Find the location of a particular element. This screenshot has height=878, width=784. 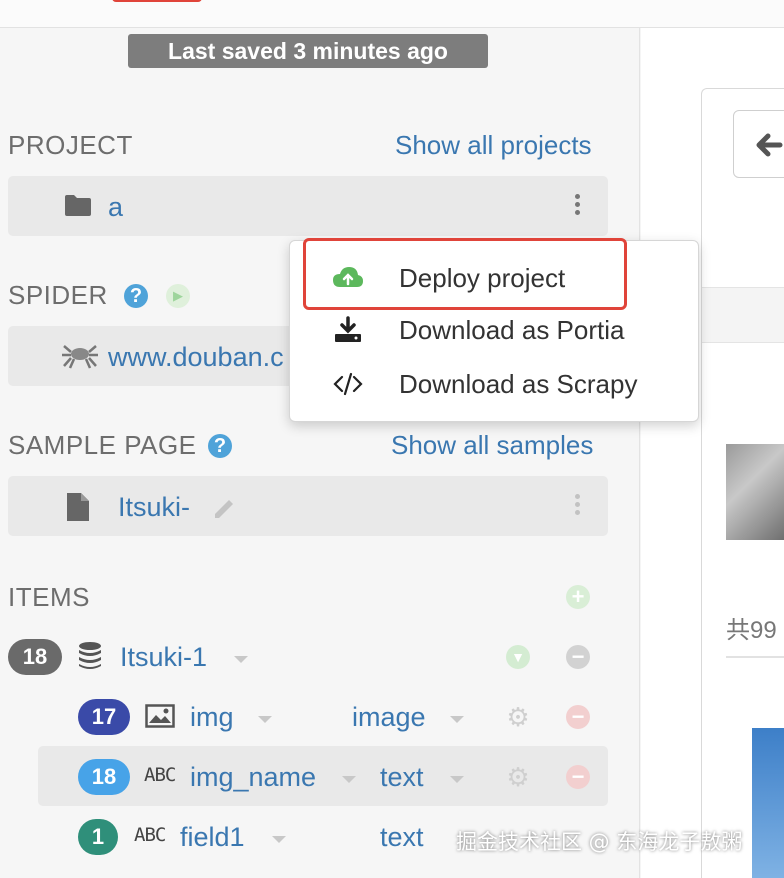

folder-icon is located at coordinates (78, 205).